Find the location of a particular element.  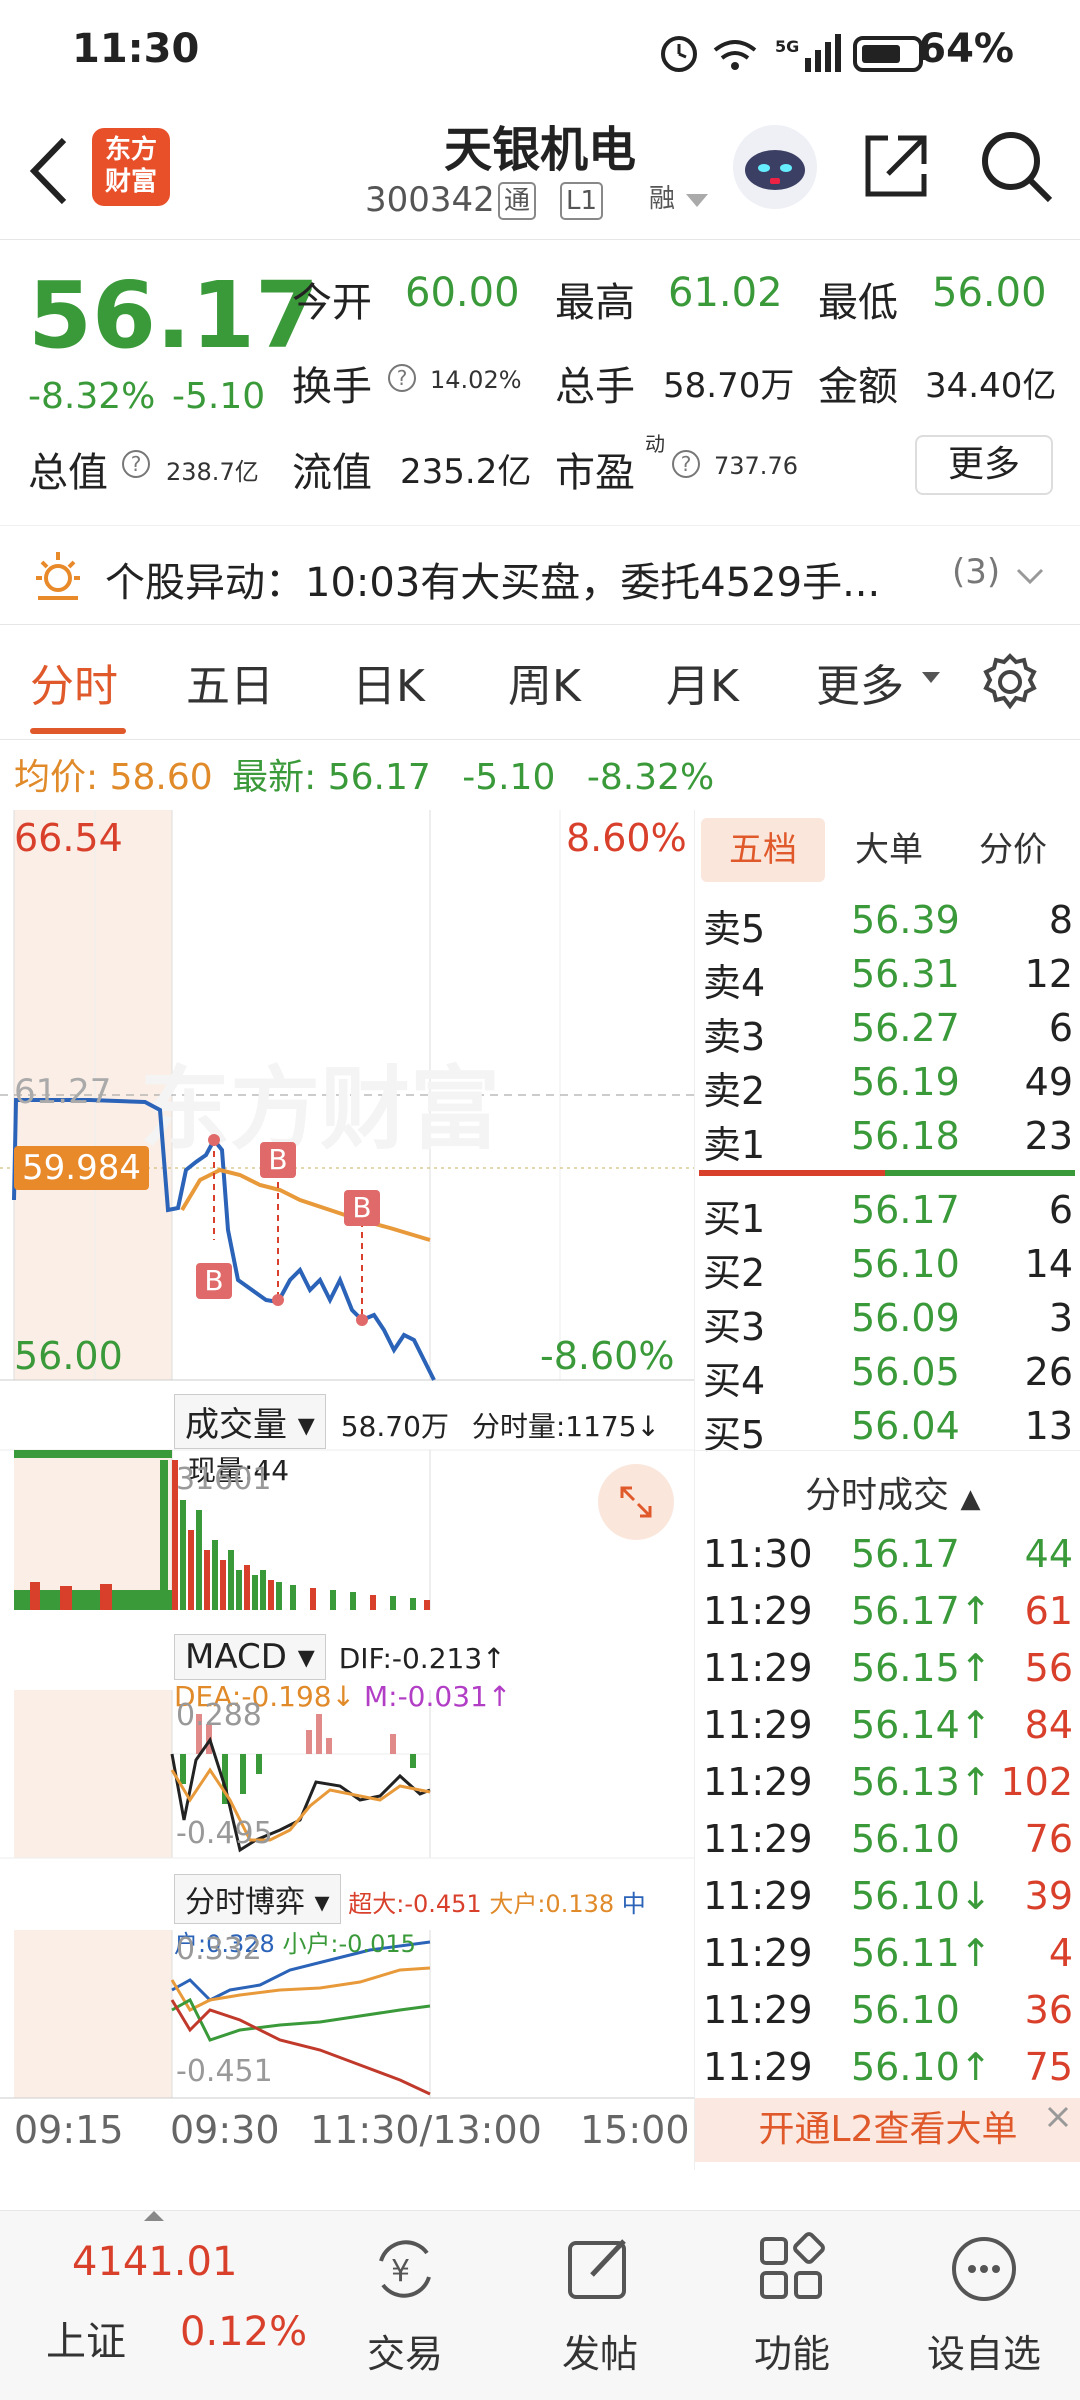

index-value: 4141.01 is located at coordinates (154, 2262).